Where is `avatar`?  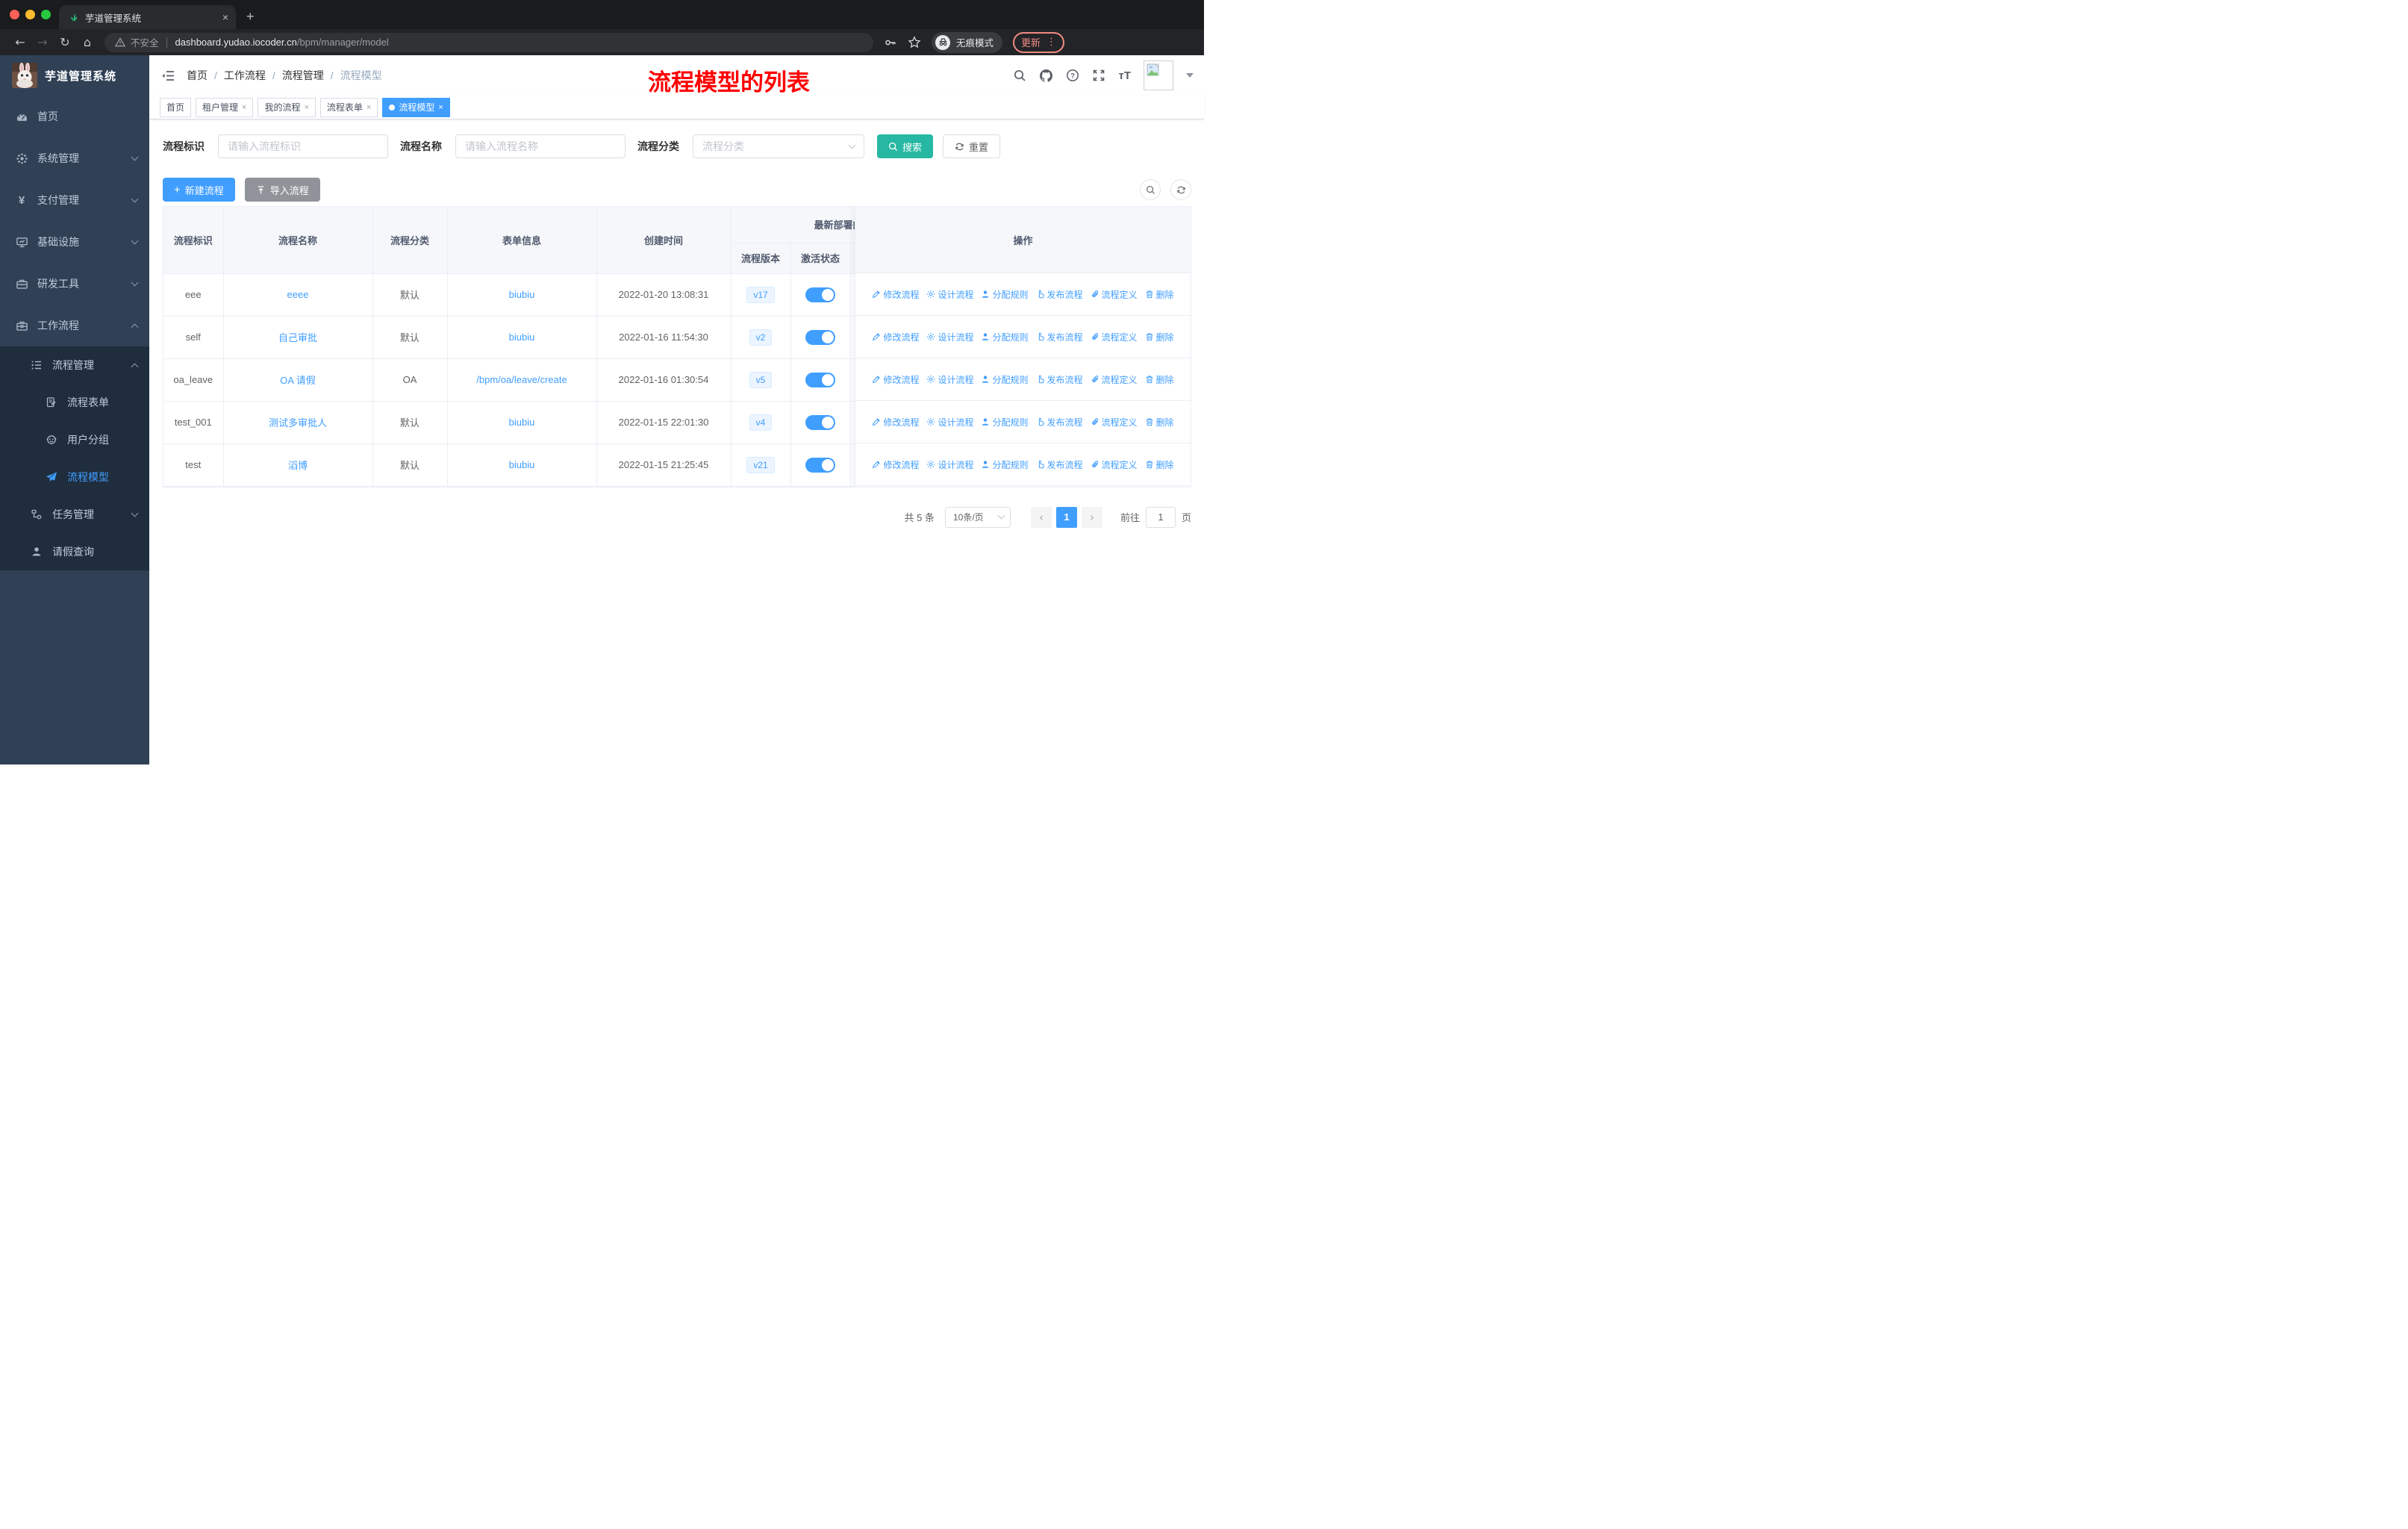
avatar is located at coordinates (1158, 75).